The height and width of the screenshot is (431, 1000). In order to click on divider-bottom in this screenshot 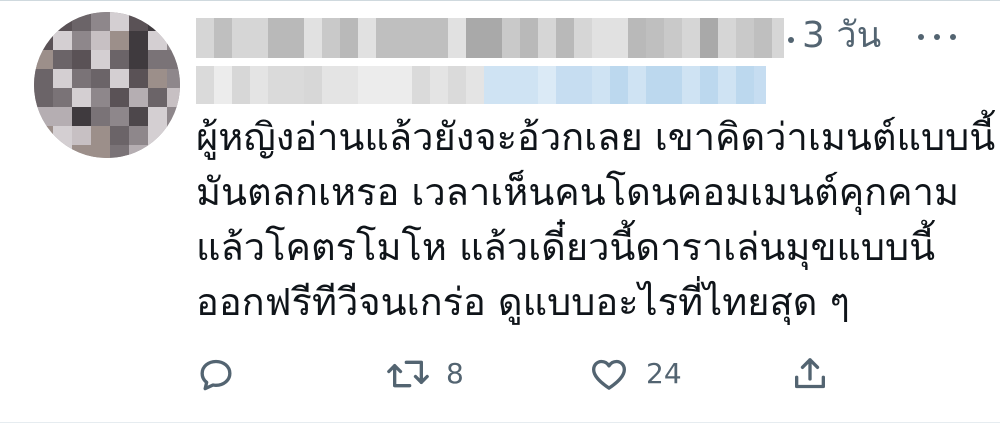, I will do `click(500, 422)`.